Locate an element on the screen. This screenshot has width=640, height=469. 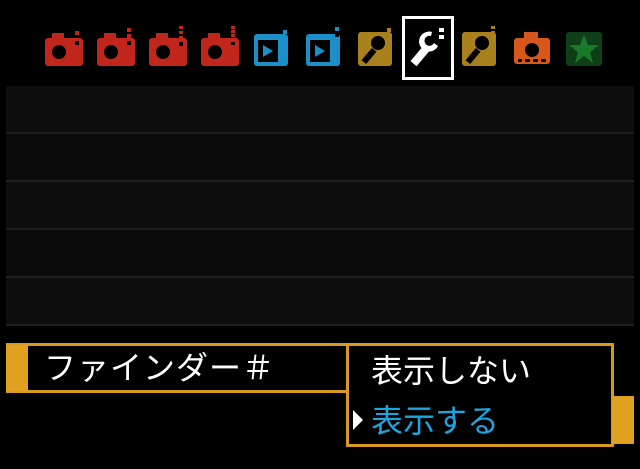
tab-my-menu is located at coordinates (584, 48).